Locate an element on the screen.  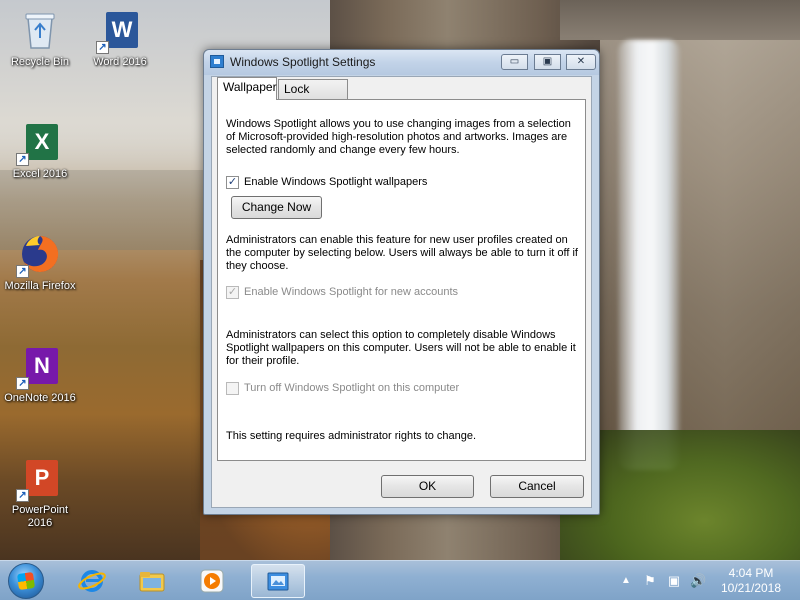
taskbar-spotlight-settings is located at coordinates (278, 581).